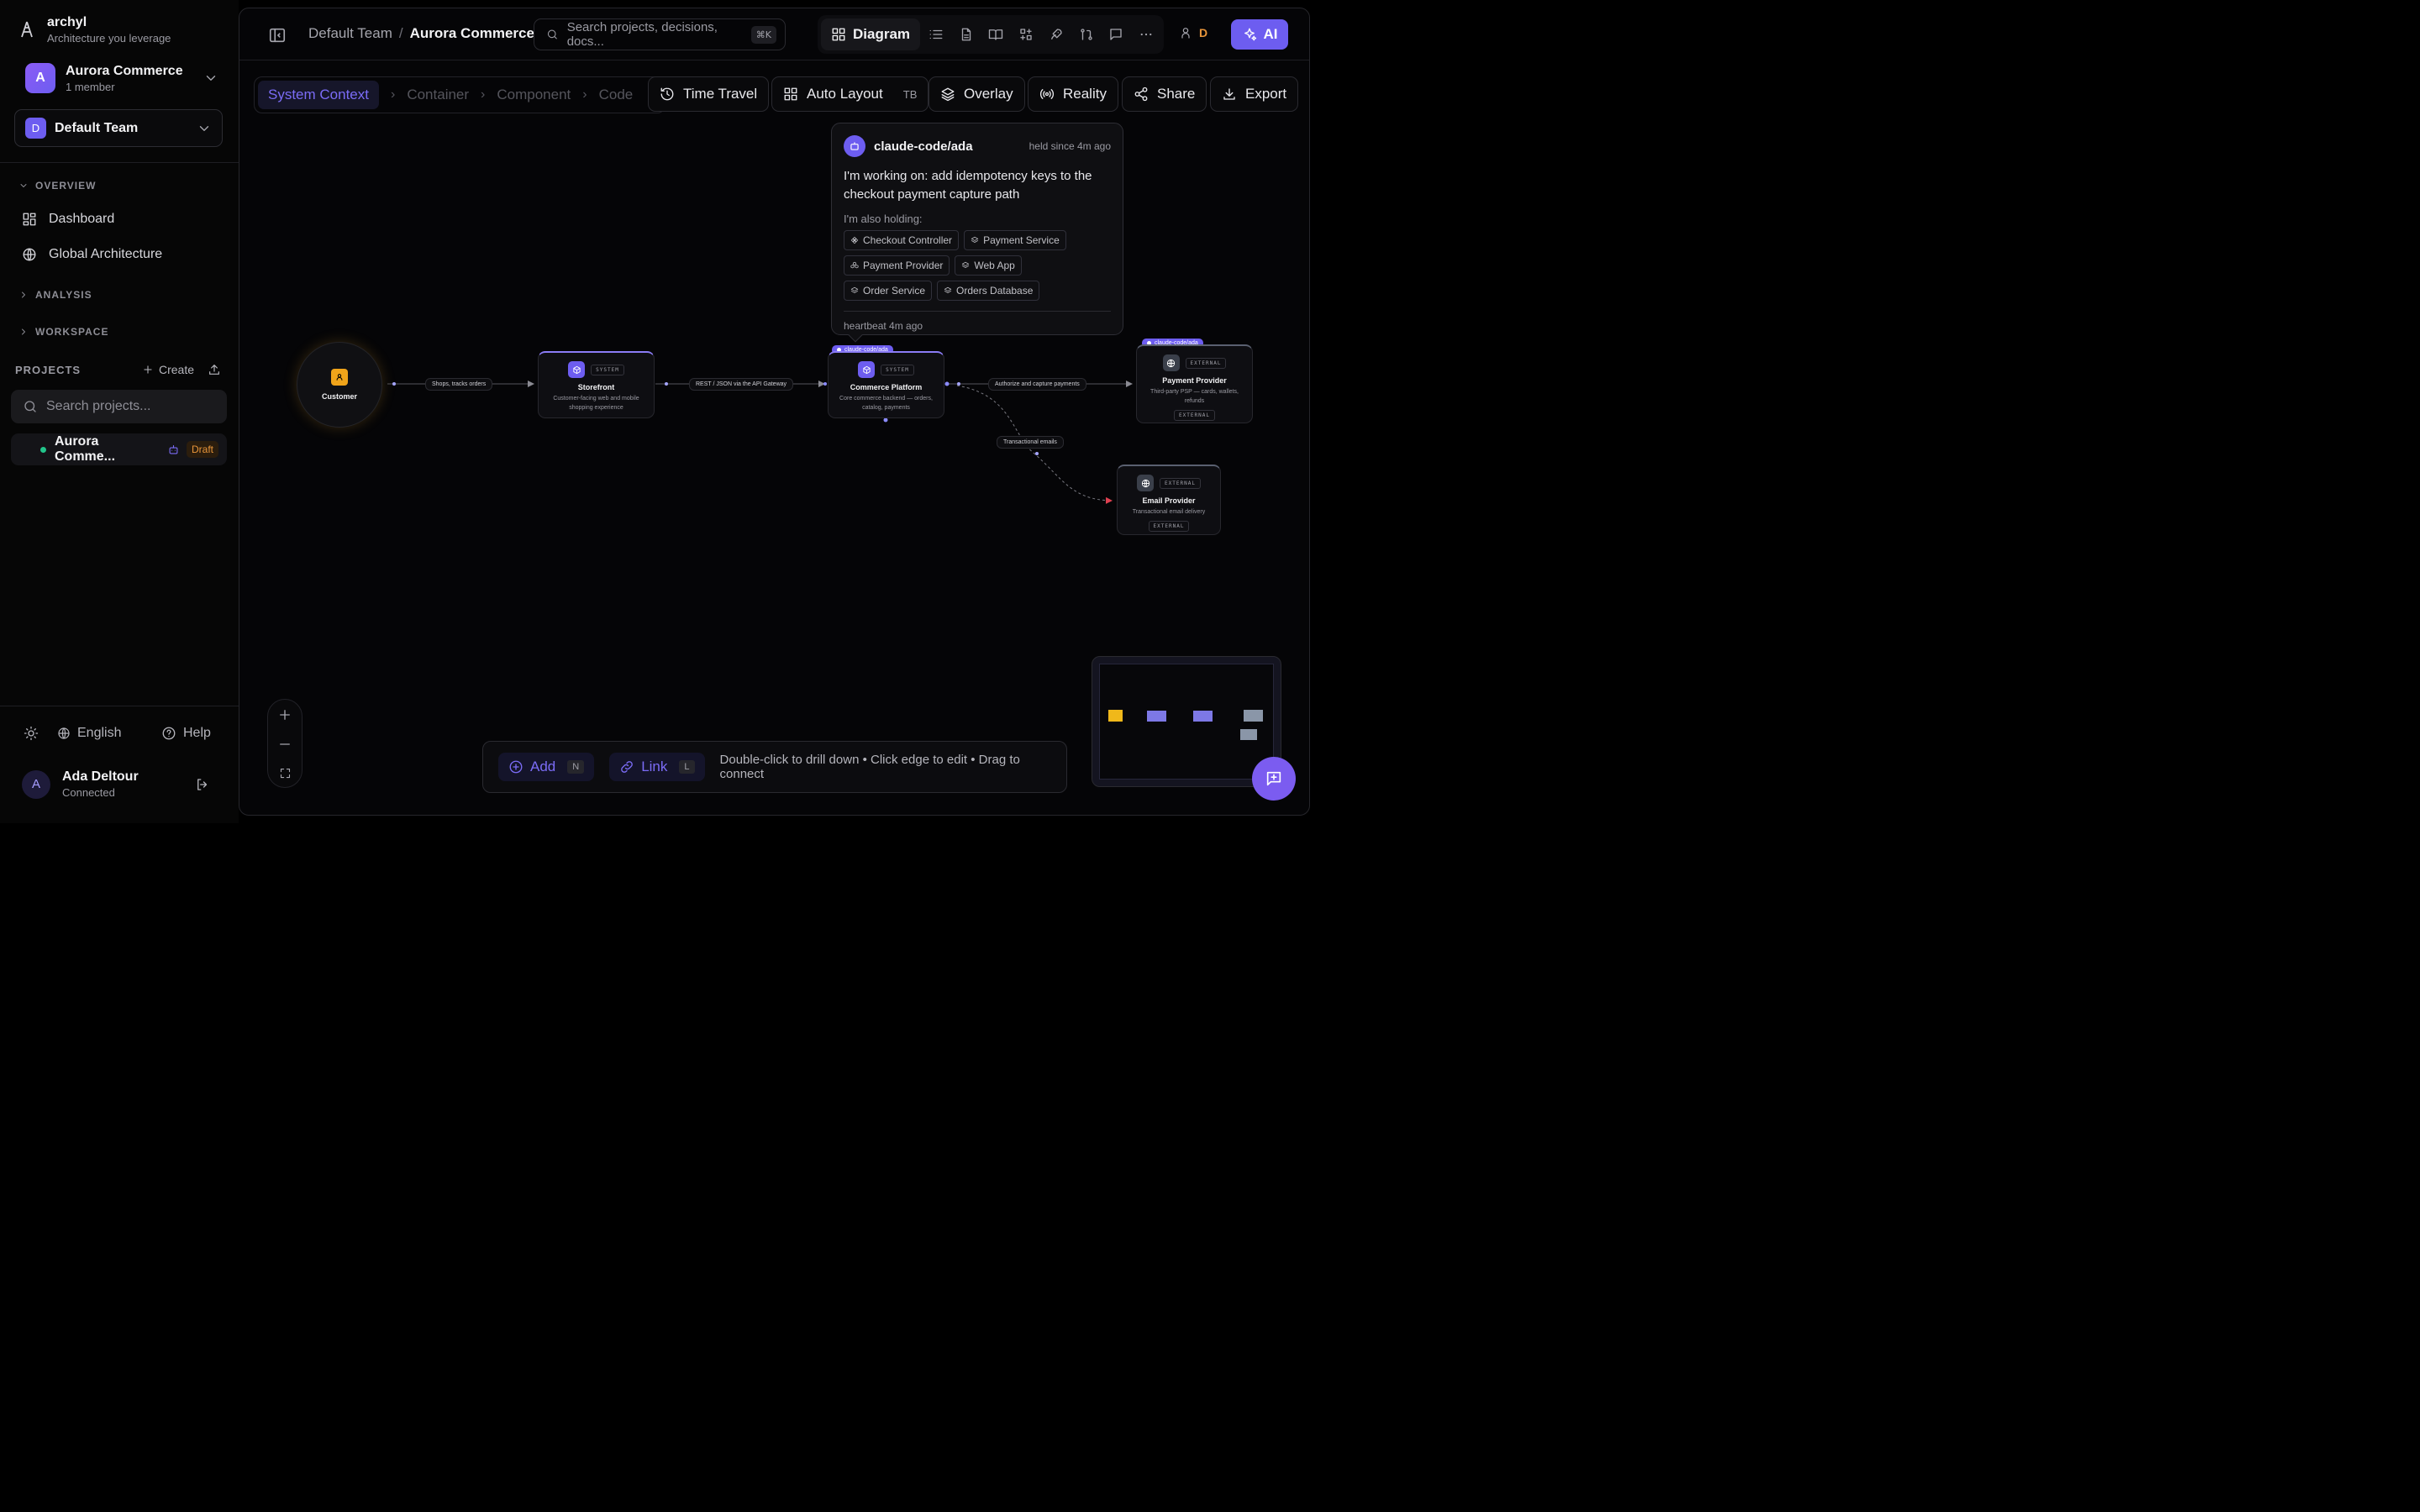 The image size is (2420, 1512). I want to click on logout-icon, so click(202, 784).